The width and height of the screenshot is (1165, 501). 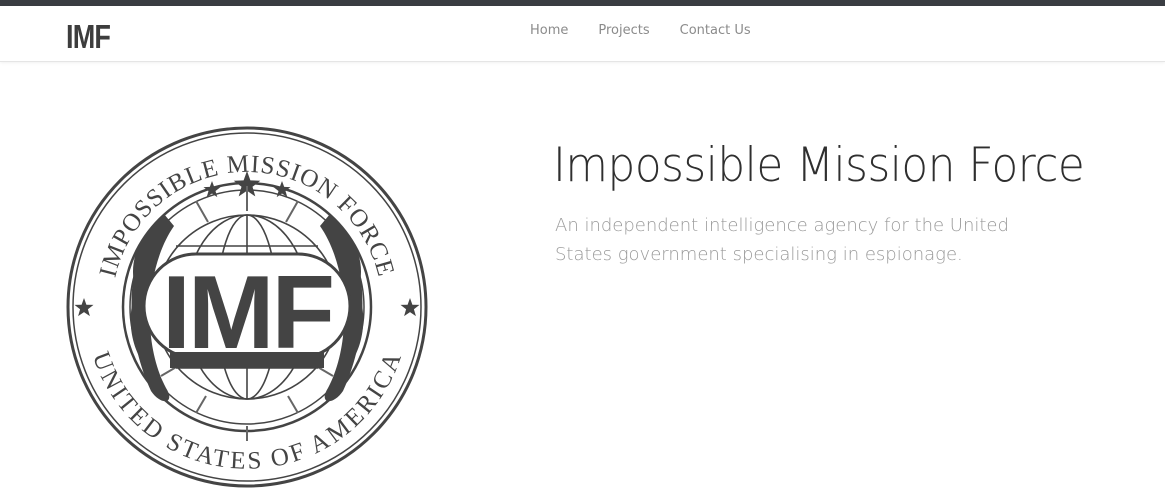 I want to click on seal-center-text: IMF, so click(x=247, y=313).